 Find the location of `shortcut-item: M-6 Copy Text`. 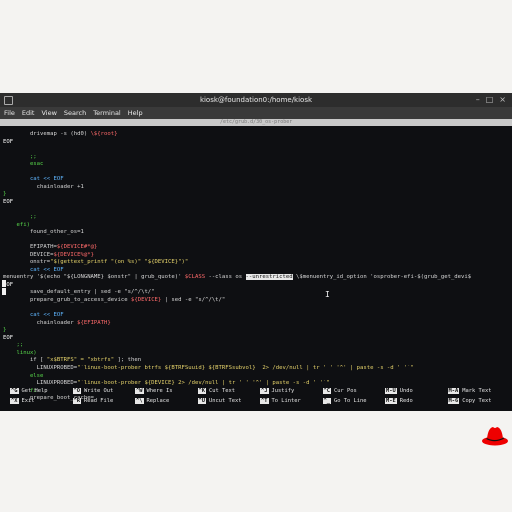

shortcut-item: M-6 Copy Text is located at coordinates (479, 401).